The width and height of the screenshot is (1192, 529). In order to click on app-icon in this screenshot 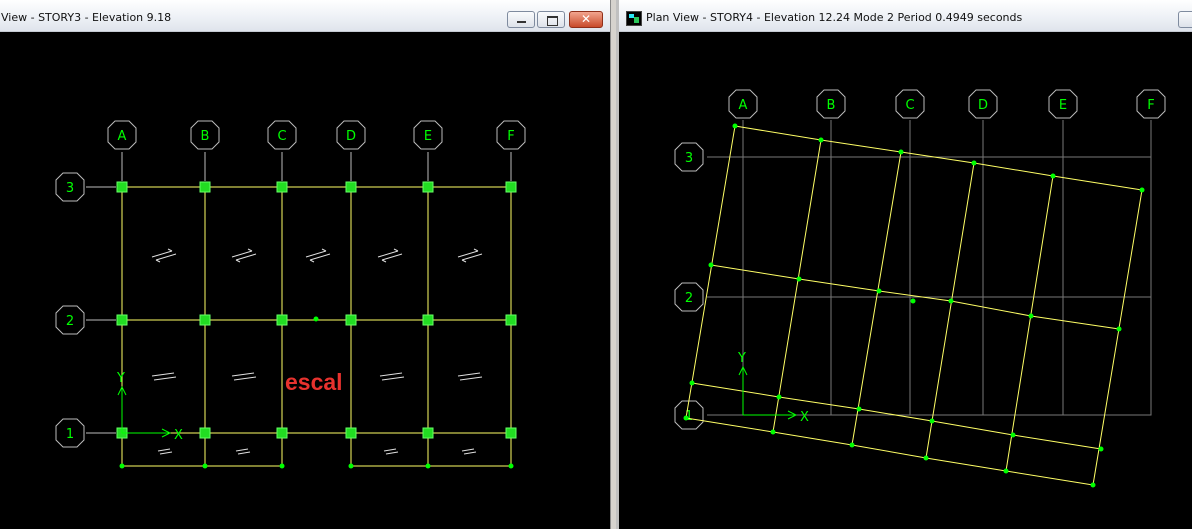, I will do `click(634, 18)`.